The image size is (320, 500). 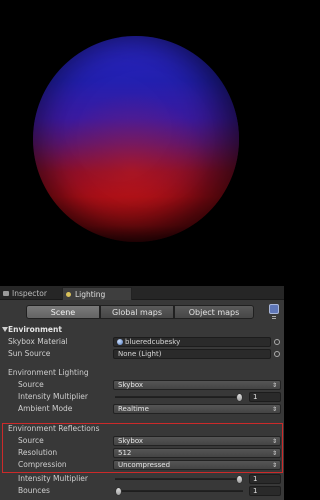 I want to click on lighting-source-dropdown: Skybox ⇕, so click(x=197, y=385).